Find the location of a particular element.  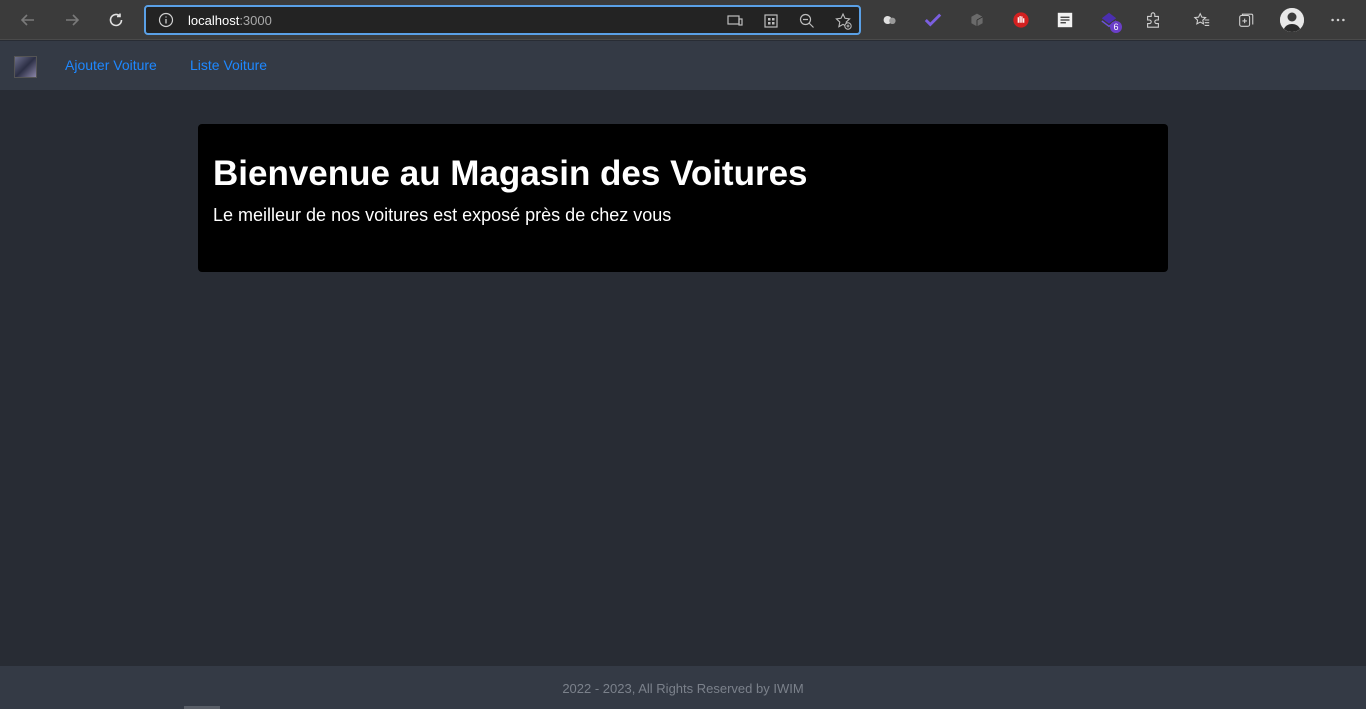

app-navbar: Ajouter Voiture Liste Voiture is located at coordinates (683, 65).